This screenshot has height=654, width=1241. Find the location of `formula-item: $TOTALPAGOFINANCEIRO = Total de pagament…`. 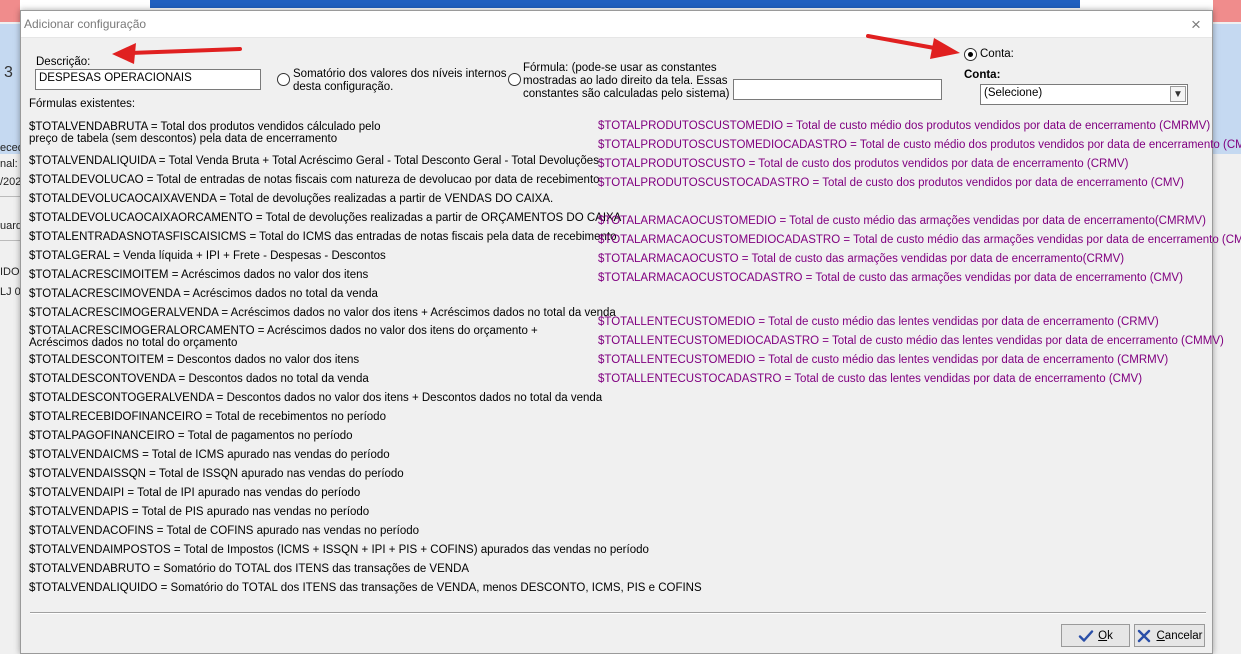

formula-item: $TOTALPAGOFINANCEIRO = Total de pagament… is located at coordinates (191, 436).